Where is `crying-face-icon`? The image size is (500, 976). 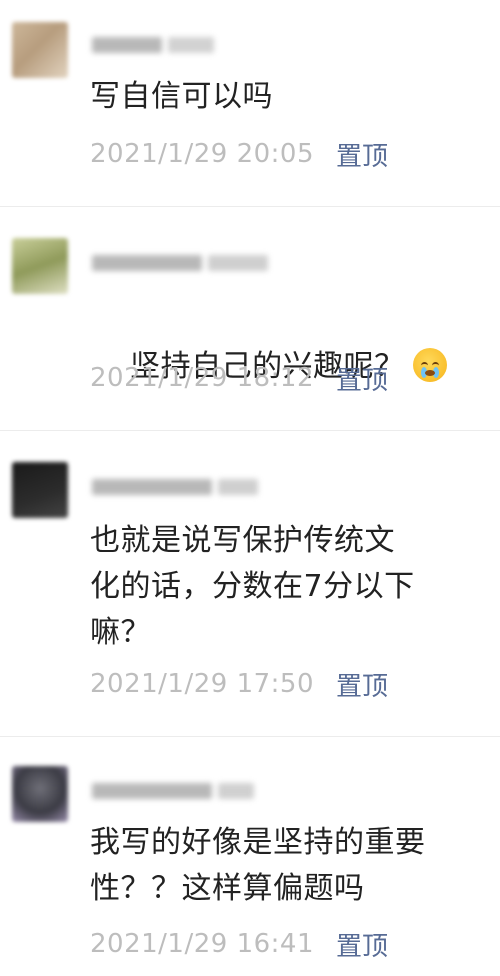 crying-face-icon is located at coordinates (429, 365).